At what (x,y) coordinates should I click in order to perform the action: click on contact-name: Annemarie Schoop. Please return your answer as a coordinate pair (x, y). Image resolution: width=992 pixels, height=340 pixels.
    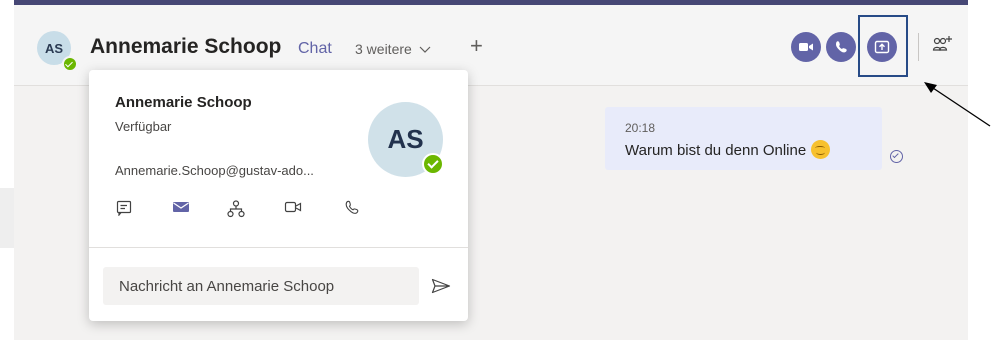
    Looking at the image, I should click on (185, 47).